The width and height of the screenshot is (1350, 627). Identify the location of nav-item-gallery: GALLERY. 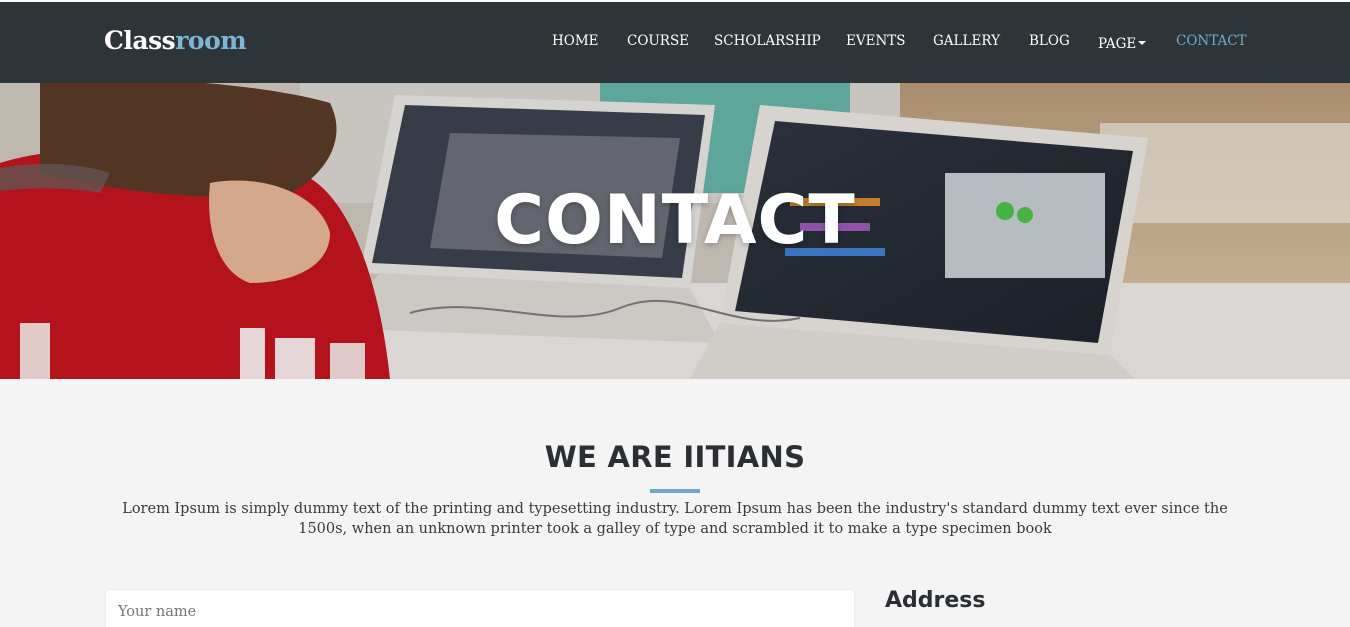
(966, 41).